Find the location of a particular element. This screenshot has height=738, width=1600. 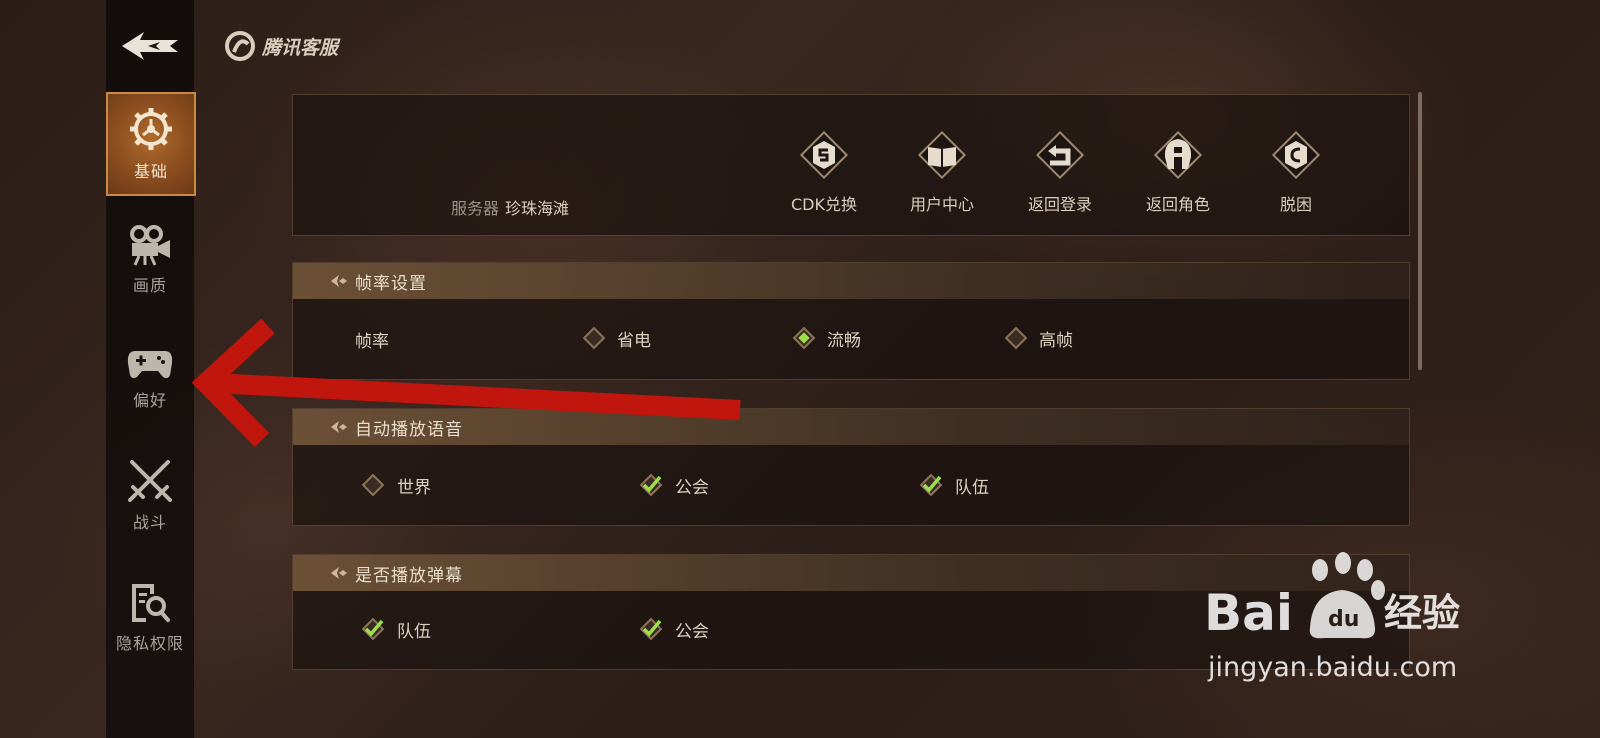

section-header: 自动播放语音 is located at coordinates (851, 427).